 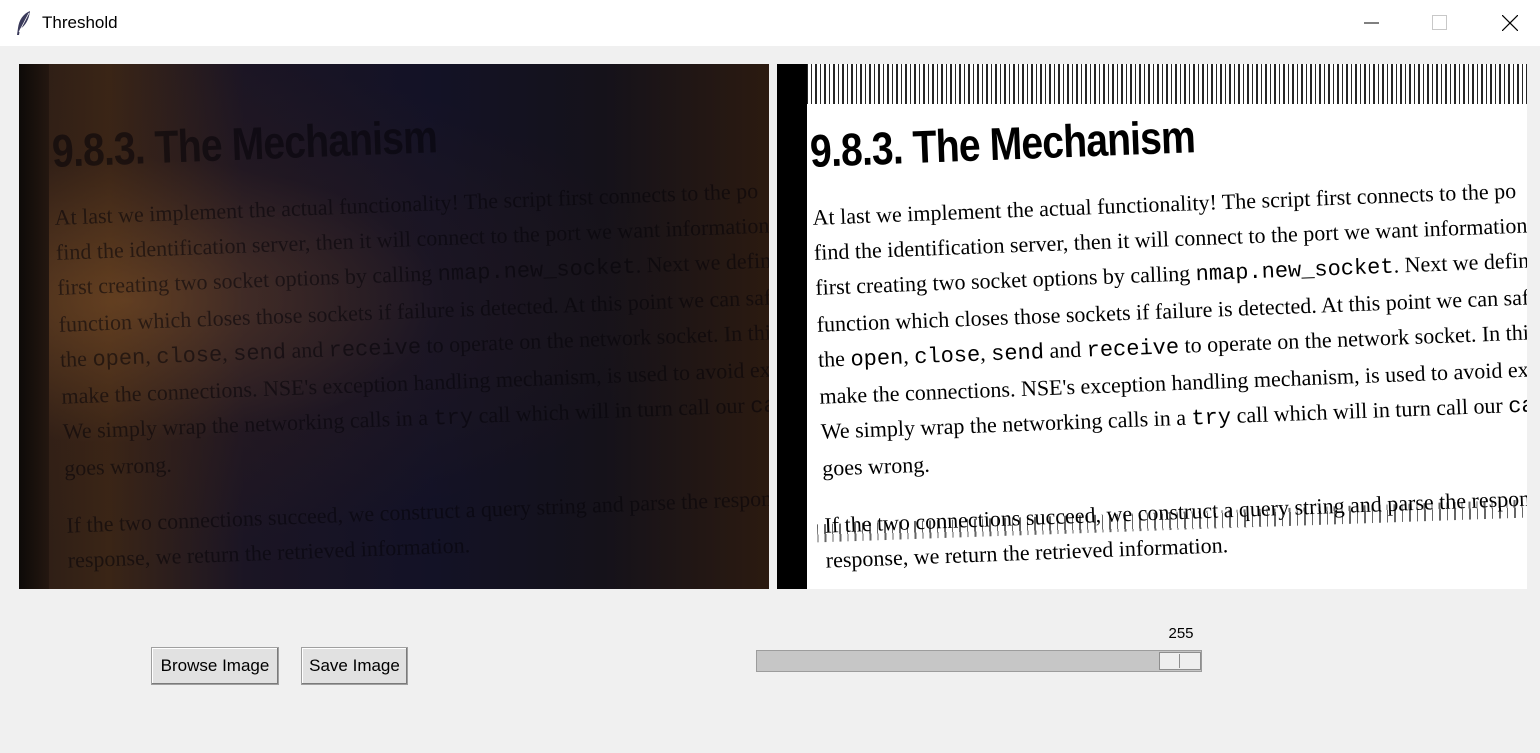 I want to click on close-button, so click(x=1508, y=23).